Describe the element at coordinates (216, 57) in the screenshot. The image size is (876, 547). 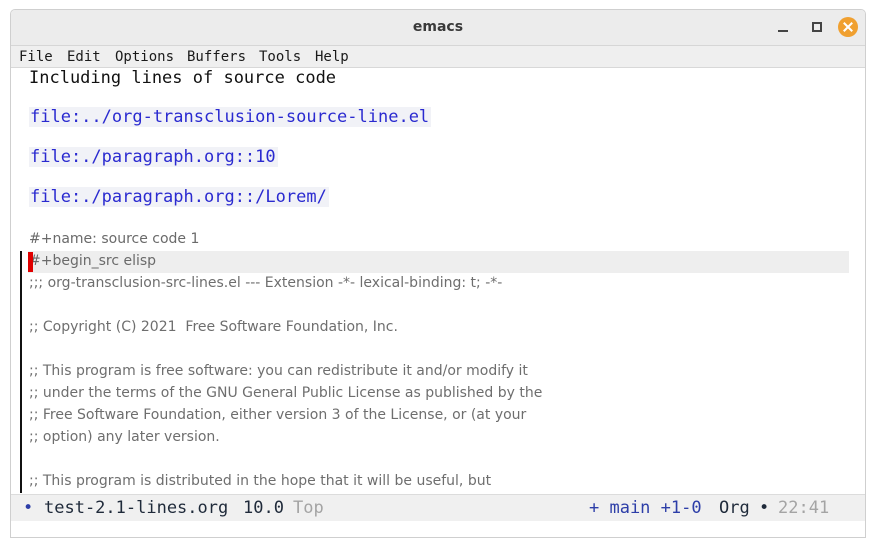
I see `menu-buffers: Buffers` at that location.